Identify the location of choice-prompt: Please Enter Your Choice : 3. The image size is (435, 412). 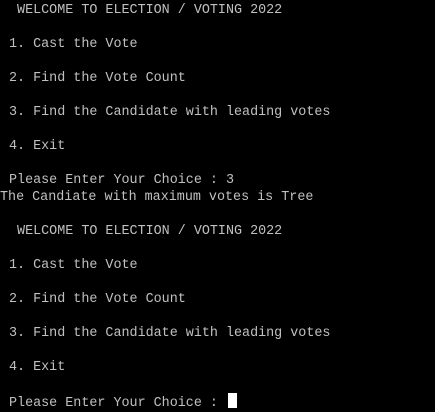
(121, 180).